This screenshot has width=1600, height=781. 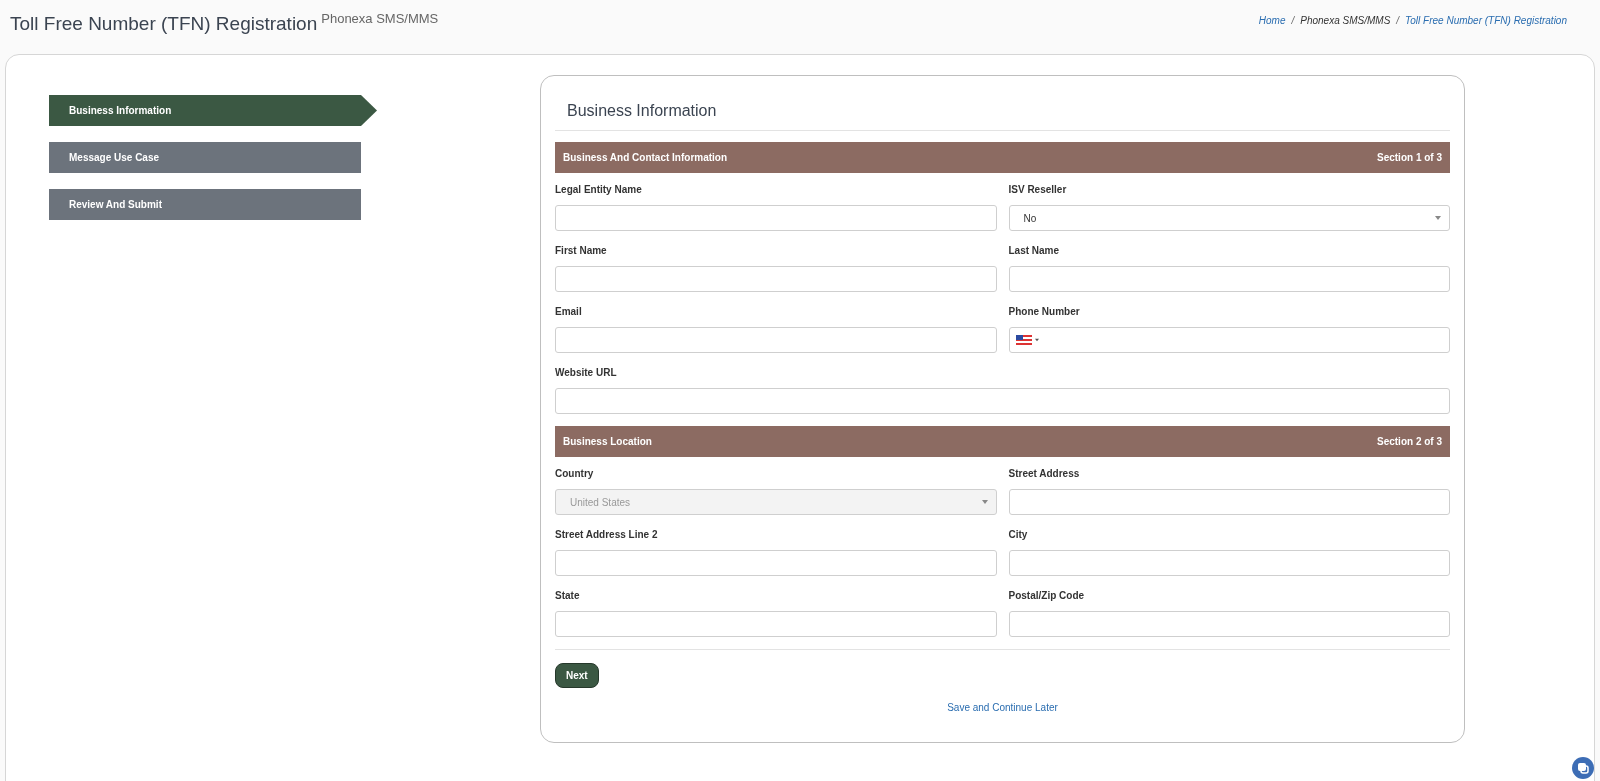 What do you see at coordinates (205, 157) in the screenshot?
I see `step-tab: Message Use Case` at bounding box center [205, 157].